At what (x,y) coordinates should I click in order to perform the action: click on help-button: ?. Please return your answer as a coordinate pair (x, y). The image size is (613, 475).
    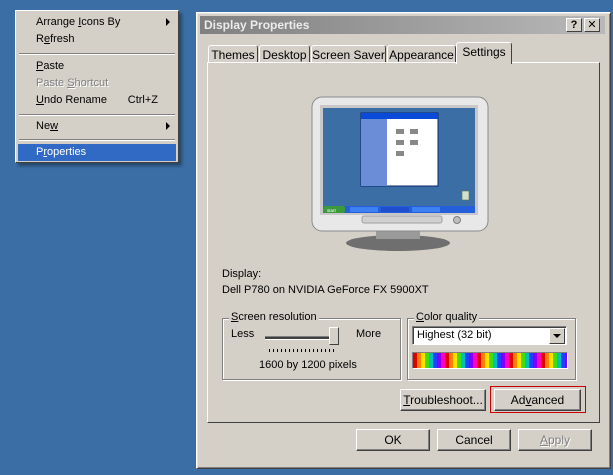
    Looking at the image, I should click on (574, 25).